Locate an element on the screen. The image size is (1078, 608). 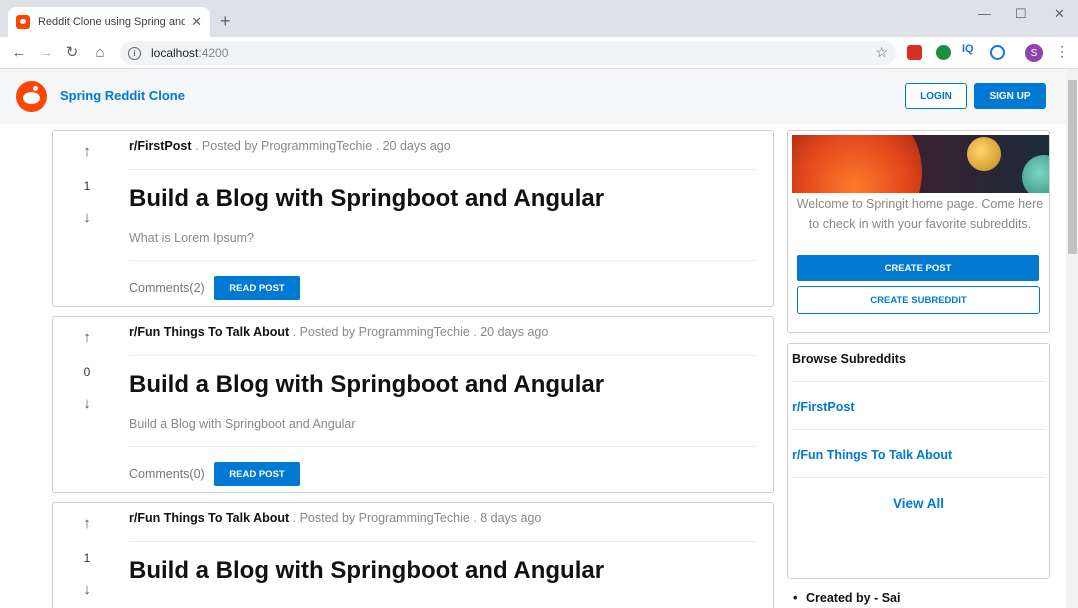
extension-red-icon is located at coordinates (914, 52).